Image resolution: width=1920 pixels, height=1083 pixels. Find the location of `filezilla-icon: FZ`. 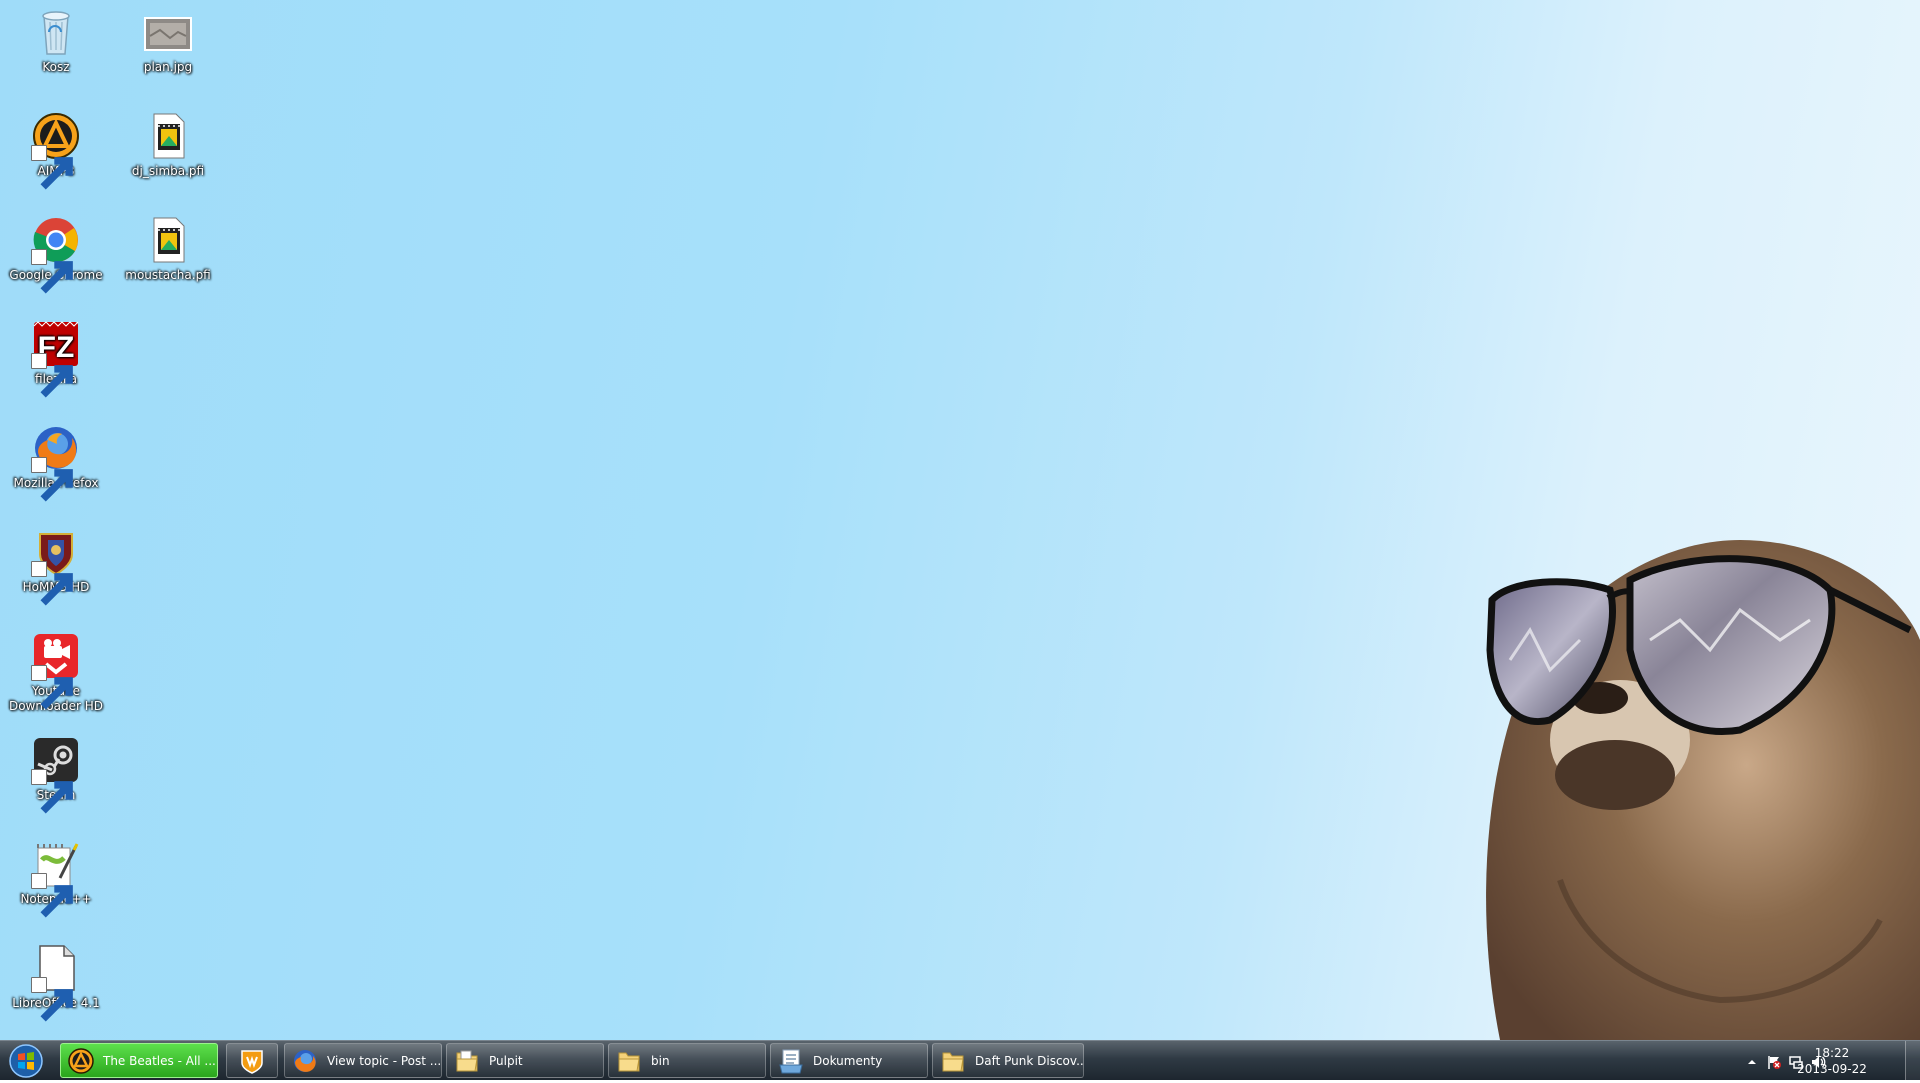

filezilla-icon: FZ is located at coordinates (56, 358).